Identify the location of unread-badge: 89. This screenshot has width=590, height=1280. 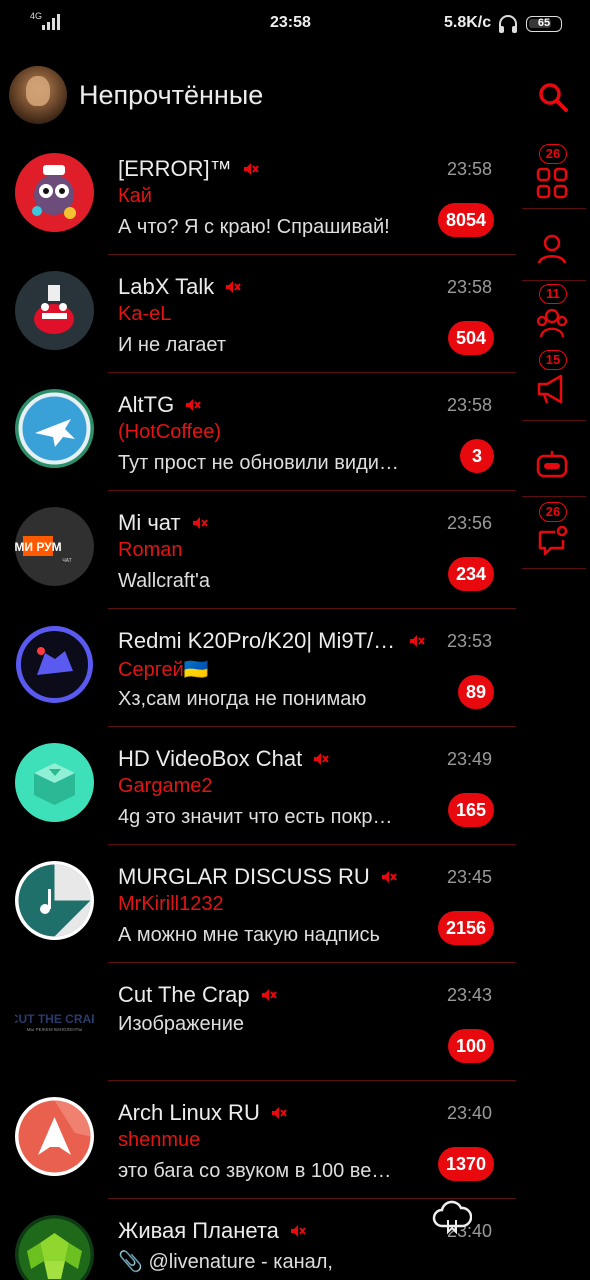
(475, 692).